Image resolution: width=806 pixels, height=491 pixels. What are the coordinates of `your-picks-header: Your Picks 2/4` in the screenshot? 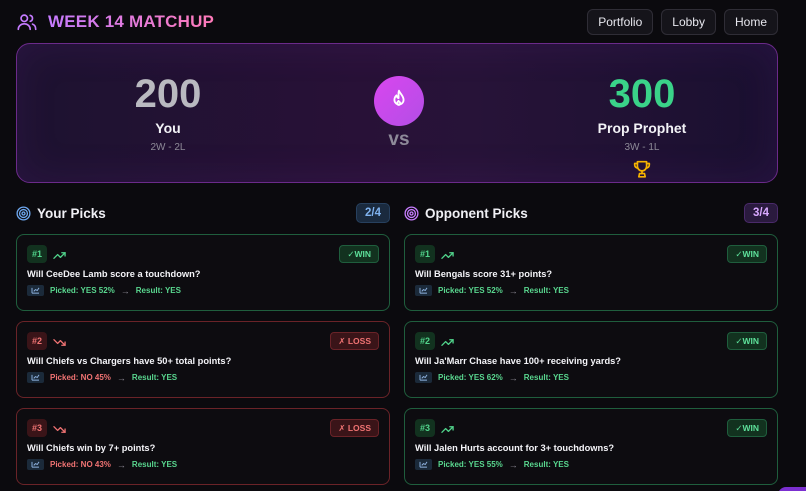 It's located at (203, 213).